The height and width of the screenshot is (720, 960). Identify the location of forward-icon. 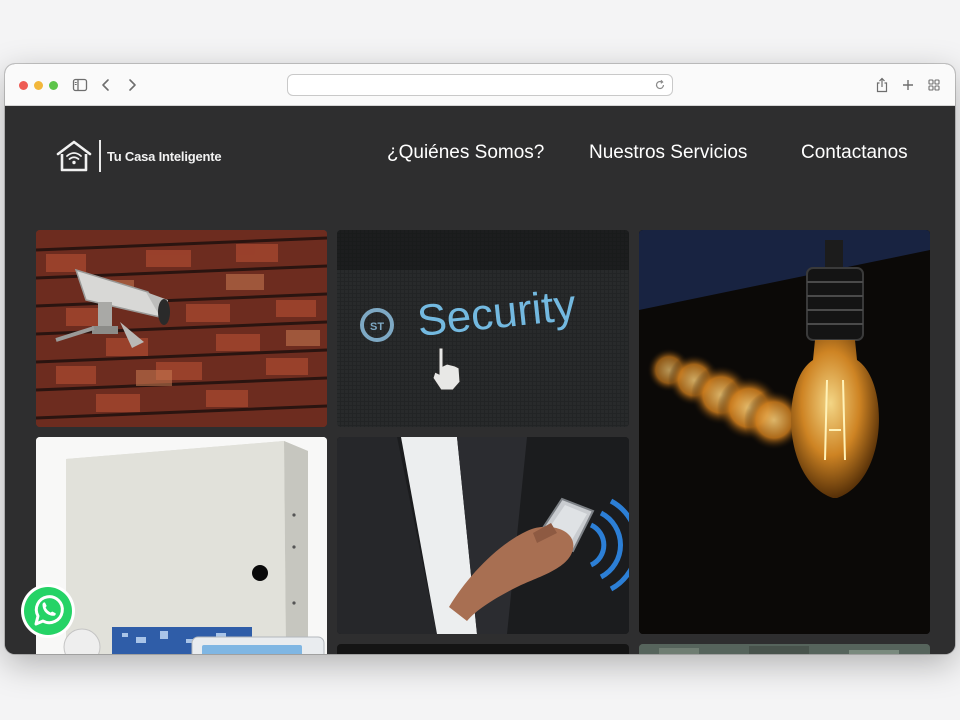
(132, 85).